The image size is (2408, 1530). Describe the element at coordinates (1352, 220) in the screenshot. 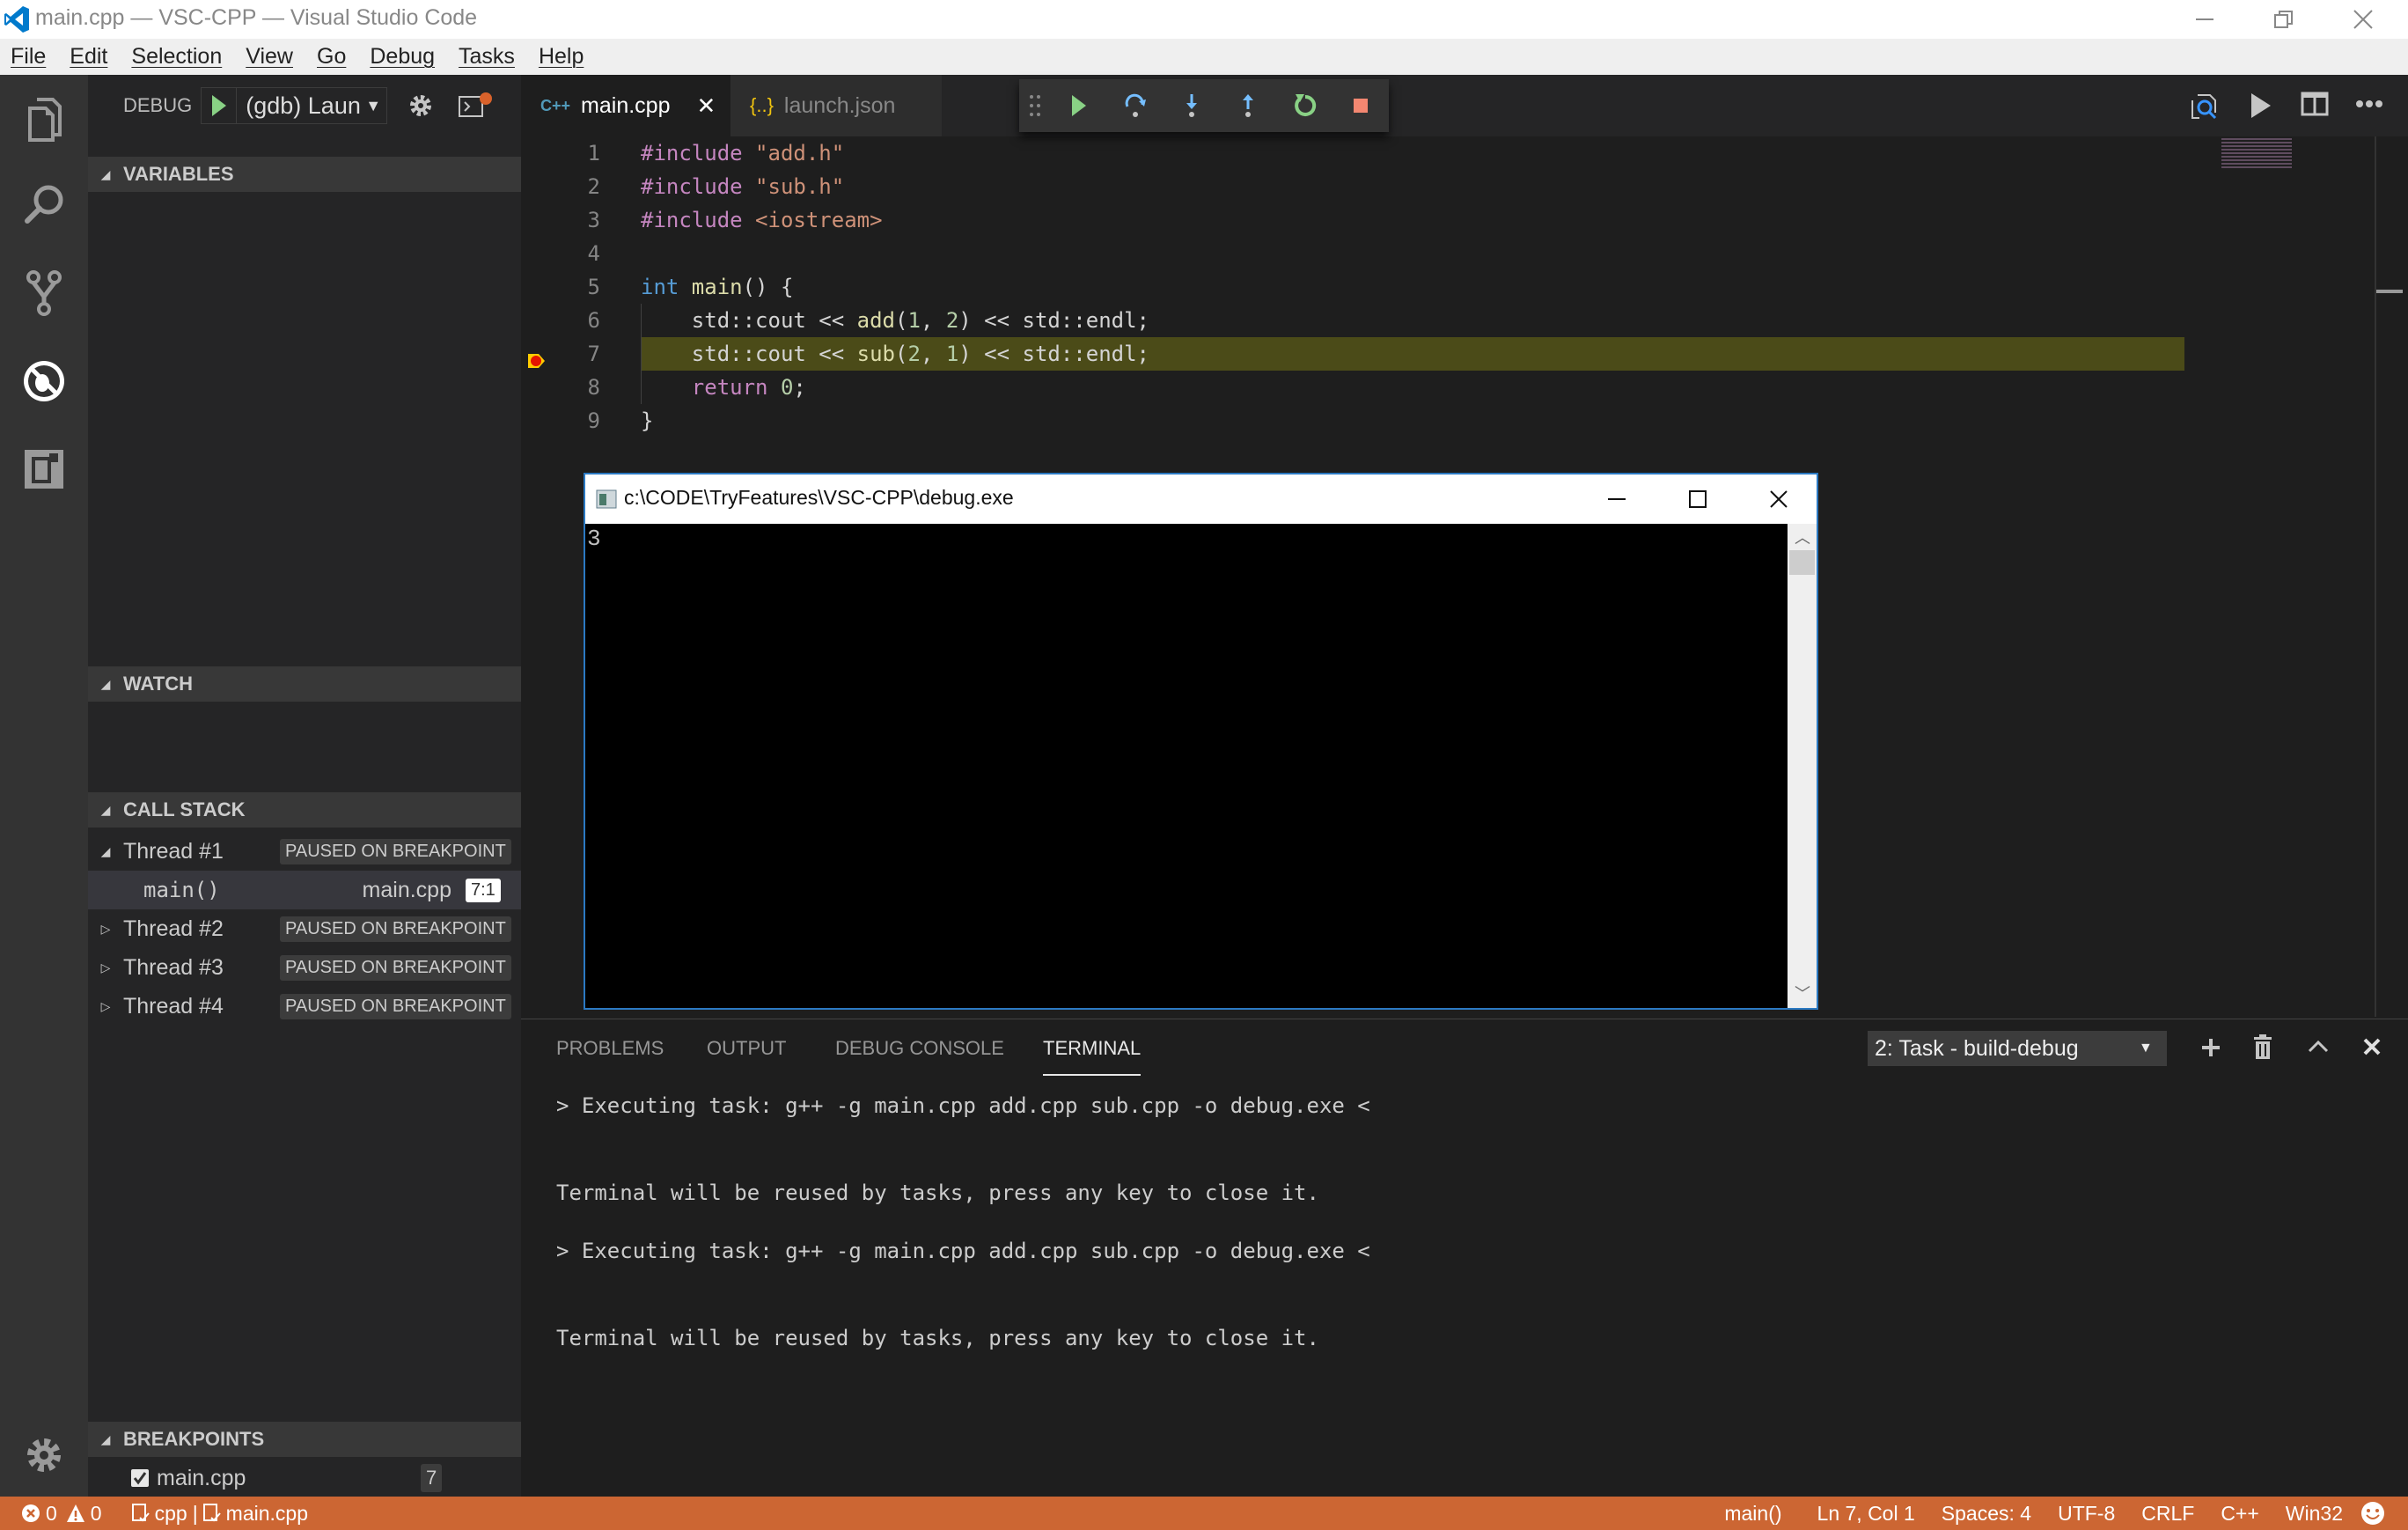

I see `code-line: 3 #include <iostream>` at that location.